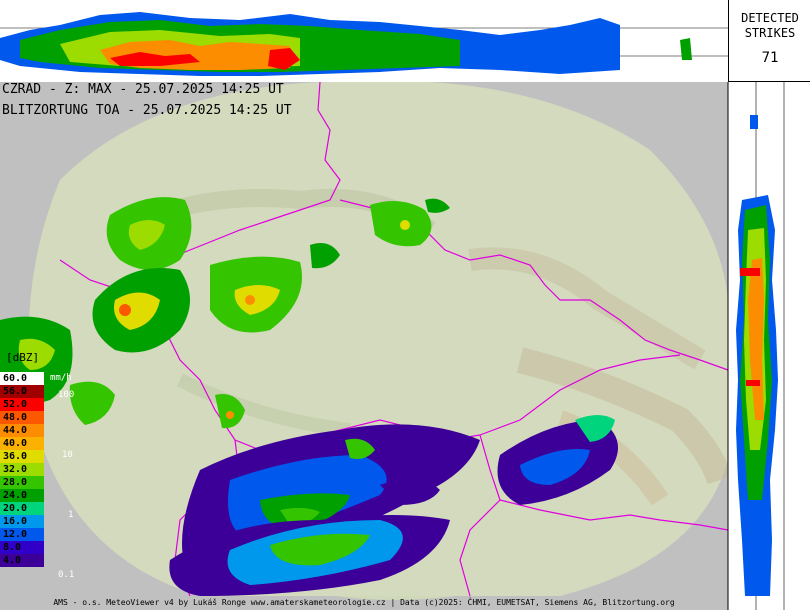 Image resolution: width=810 pixels, height=610 pixels. I want to click on legend-entry: 4.0, so click(22, 560).